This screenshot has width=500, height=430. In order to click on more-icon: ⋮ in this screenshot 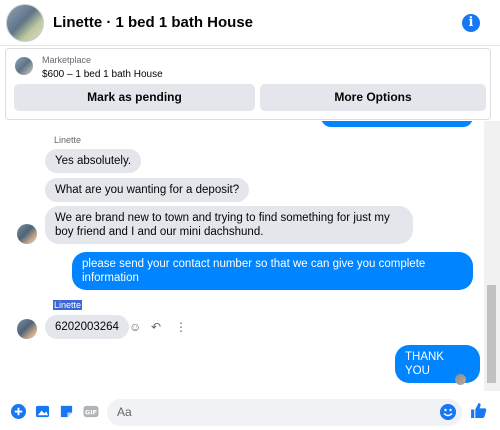, I will do `click(181, 327)`.